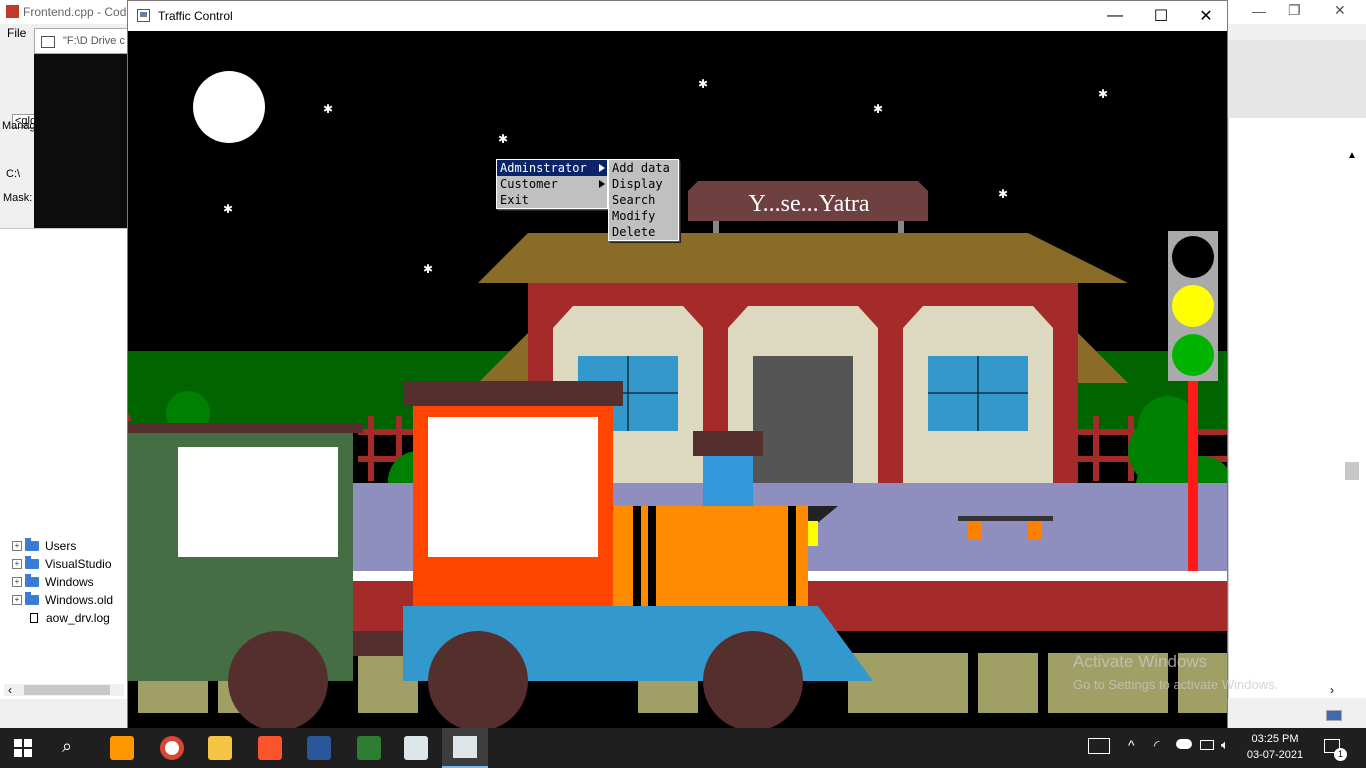  Describe the element at coordinates (552, 200) in the screenshot. I see `menu-item-exit: Exit` at that location.